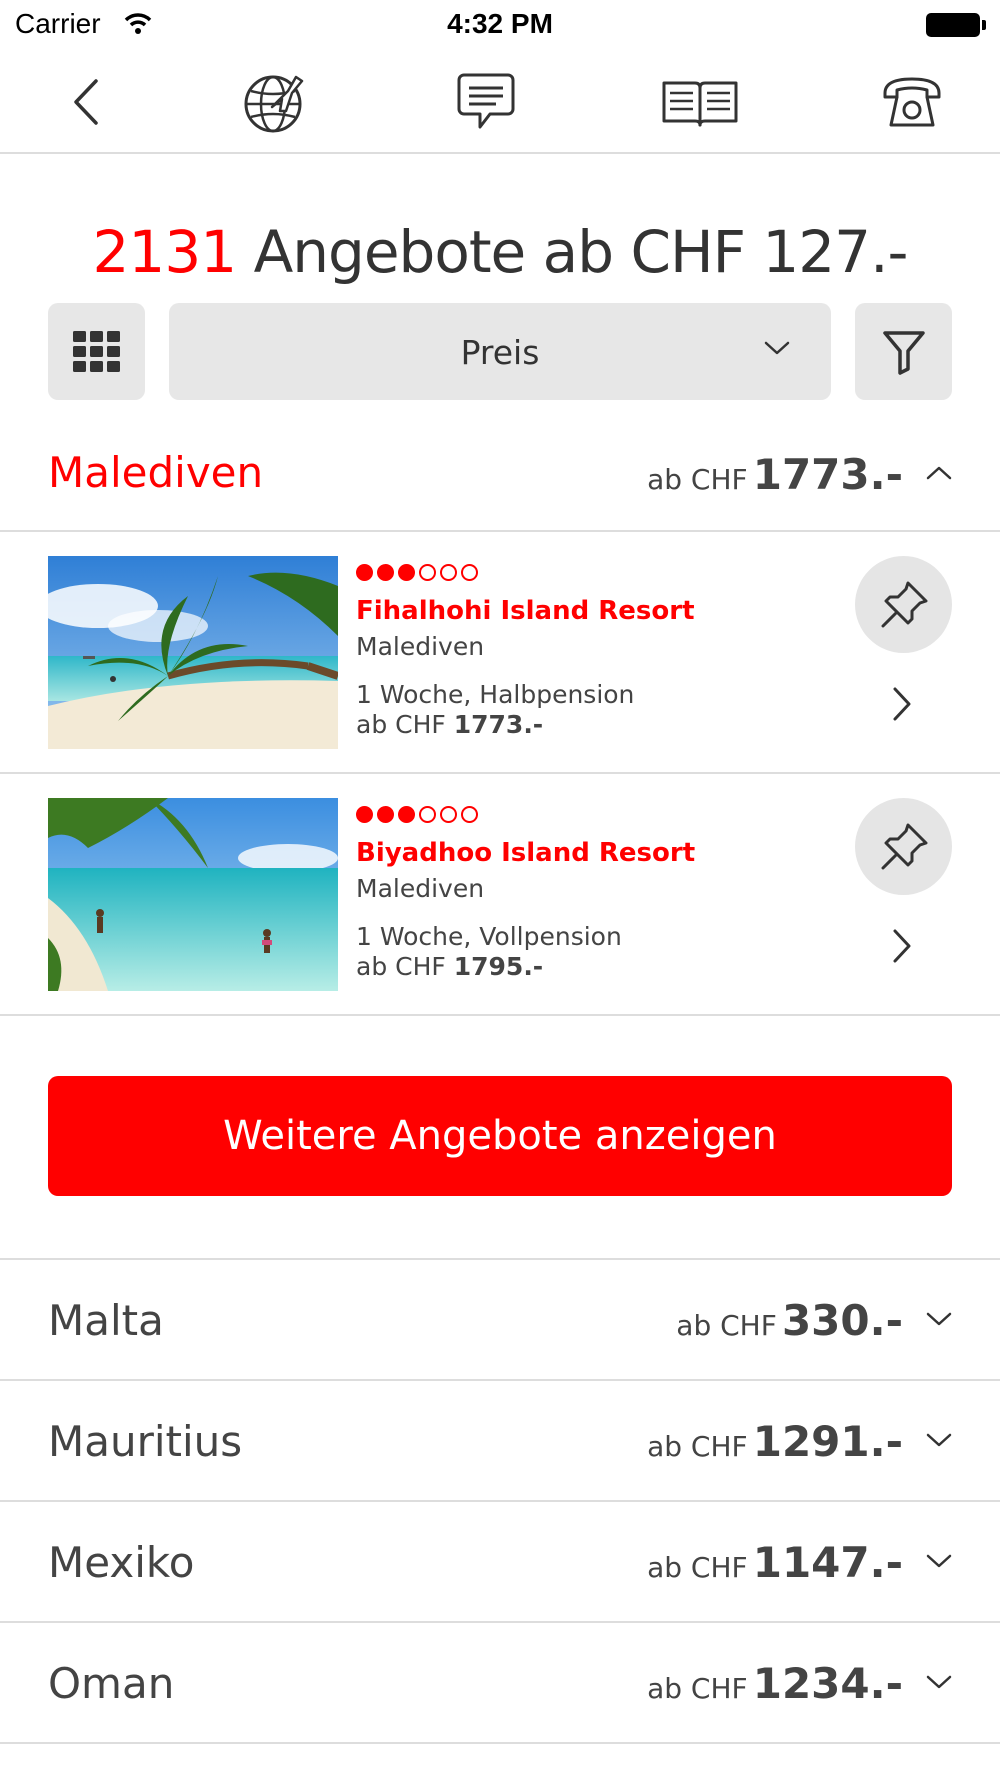 This screenshot has height=1778, width=1000. I want to click on travel-button, so click(275, 102).